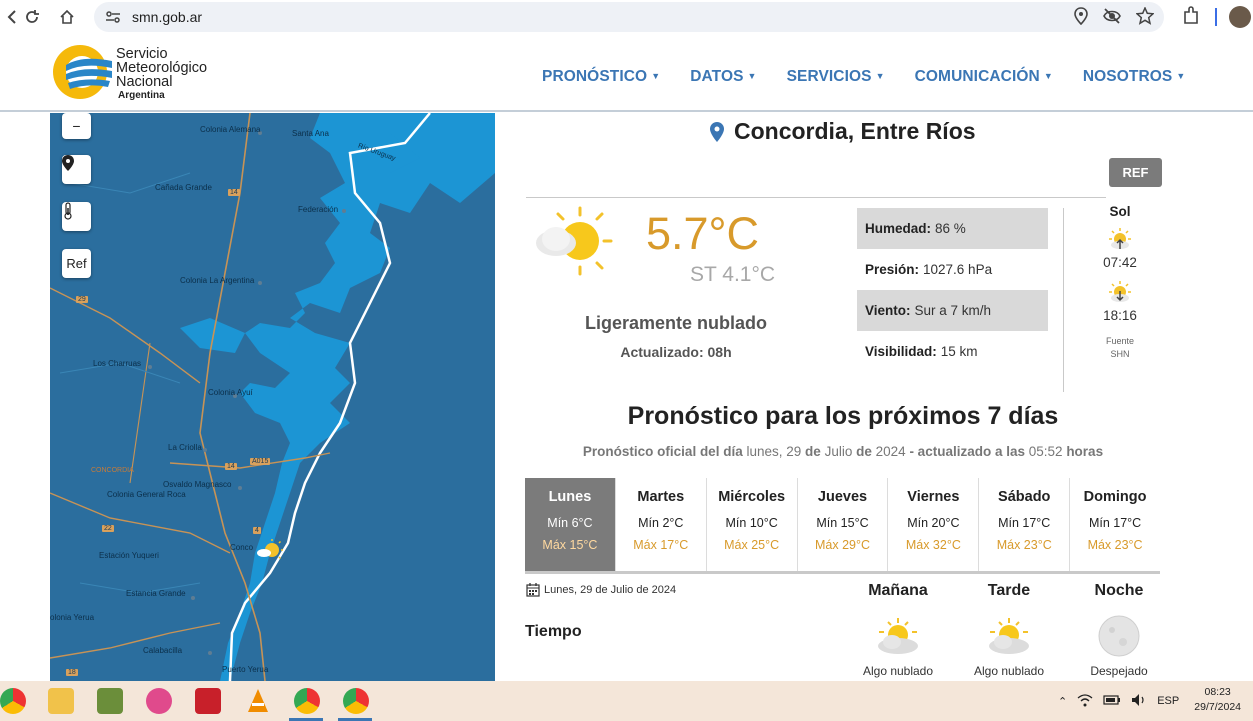 This screenshot has height=721, width=1253. What do you see at coordinates (76, 216) in the screenshot?
I see `map-temperature-button` at bounding box center [76, 216].